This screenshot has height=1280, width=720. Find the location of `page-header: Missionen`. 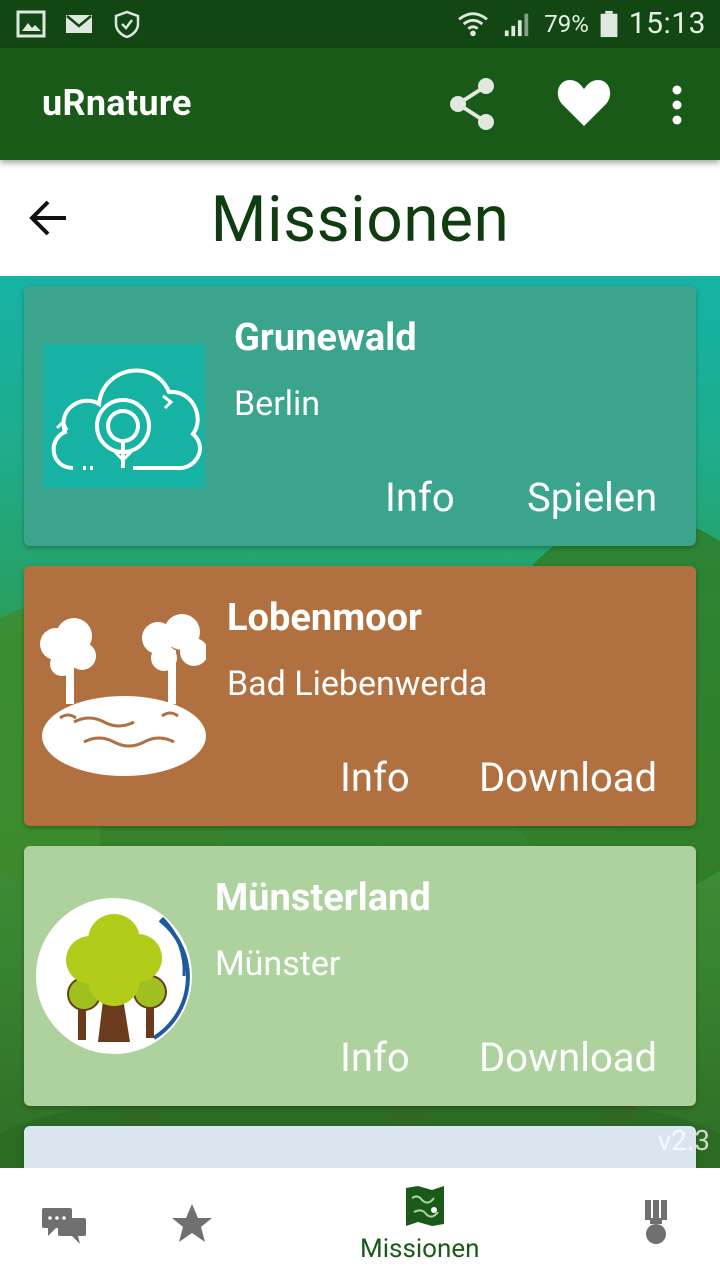

page-header: Missionen is located at coordinates (360, 218).